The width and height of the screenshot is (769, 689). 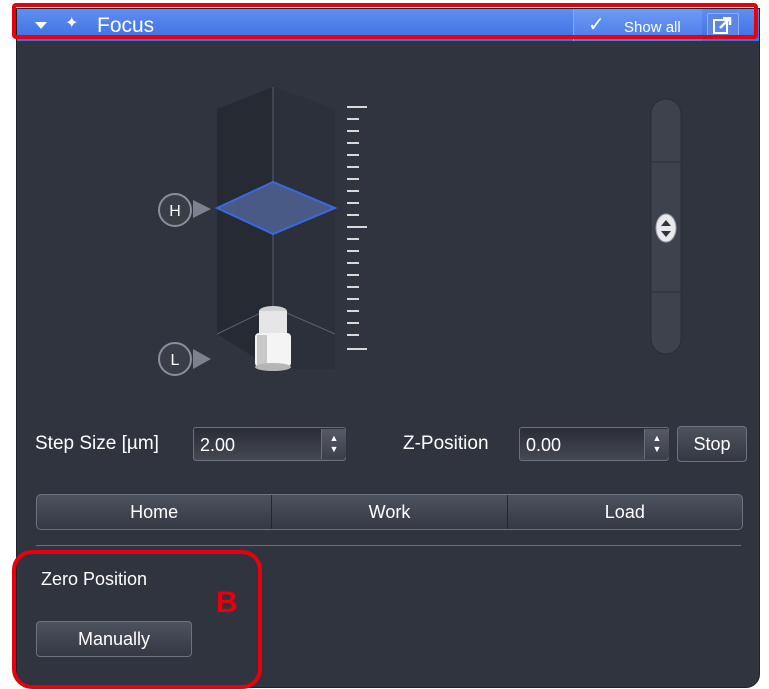 I want to click on section-divider, so click(x=388, y=545).